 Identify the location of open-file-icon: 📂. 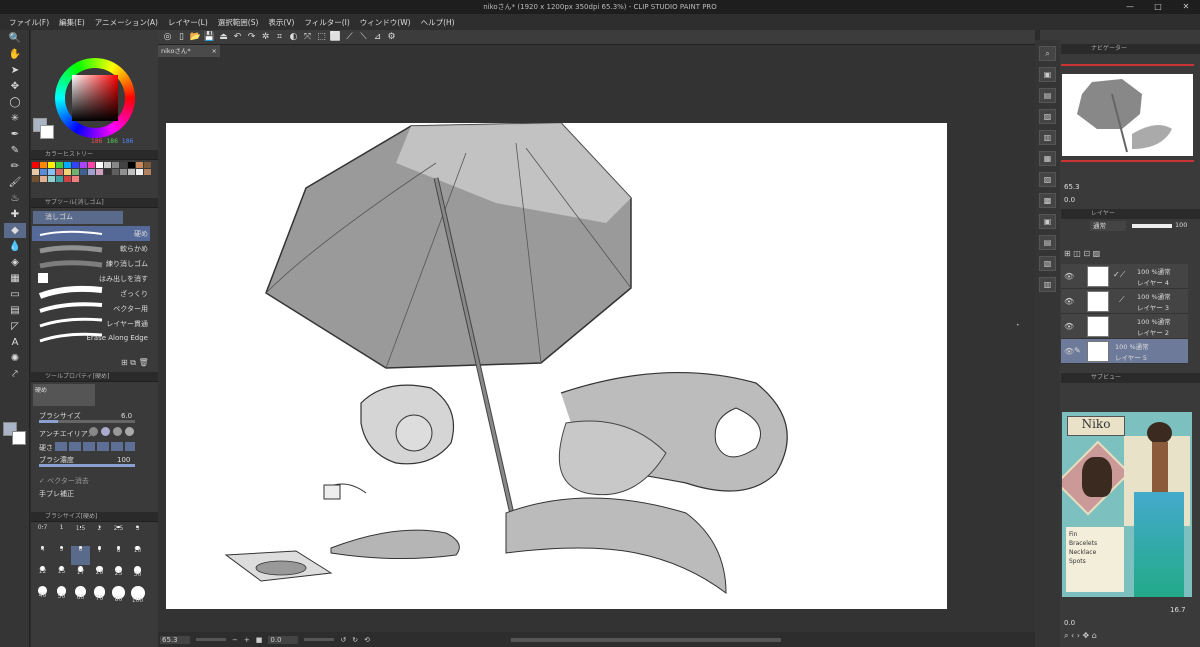
(195, 37).